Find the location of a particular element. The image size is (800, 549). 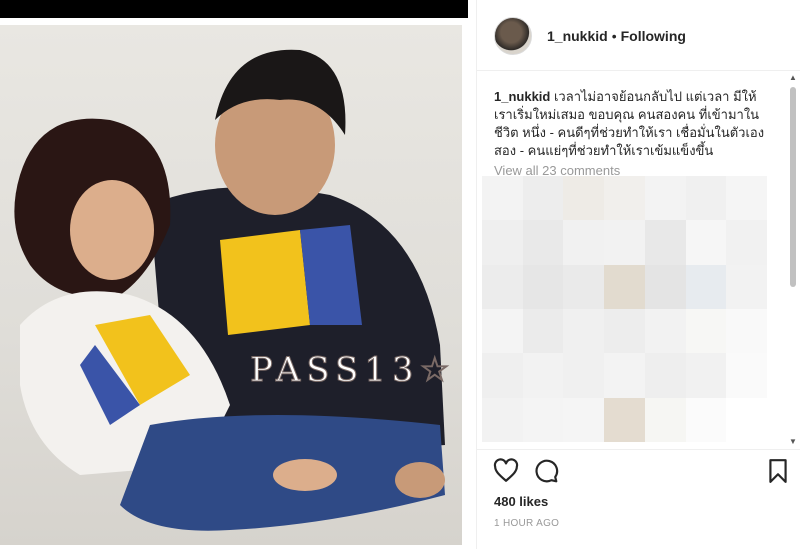

username-link: 1_nukkid is located at coordinates (577, 36).